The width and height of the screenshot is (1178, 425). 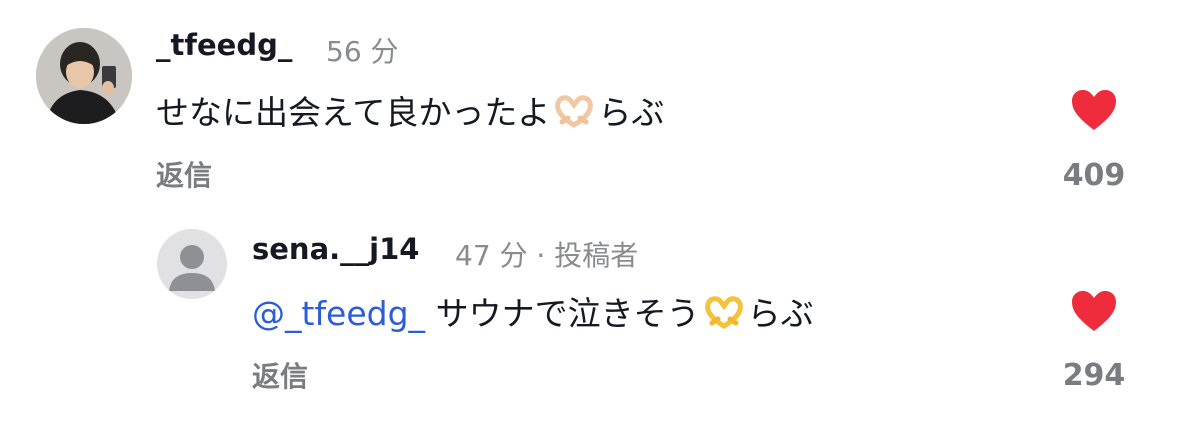 I want to click on mention-link: @_tfeedg_, so click(x=338, y=313).